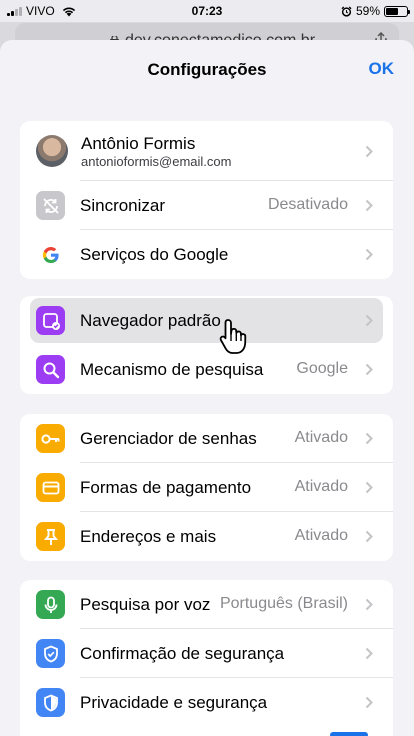 The width and height of the screenshot is (414, 736). What do you see at coordinates (207, 11) in the screenshot?
I see `status-bar: VIVO 07:23 59%` at bounding box center [207, 11].